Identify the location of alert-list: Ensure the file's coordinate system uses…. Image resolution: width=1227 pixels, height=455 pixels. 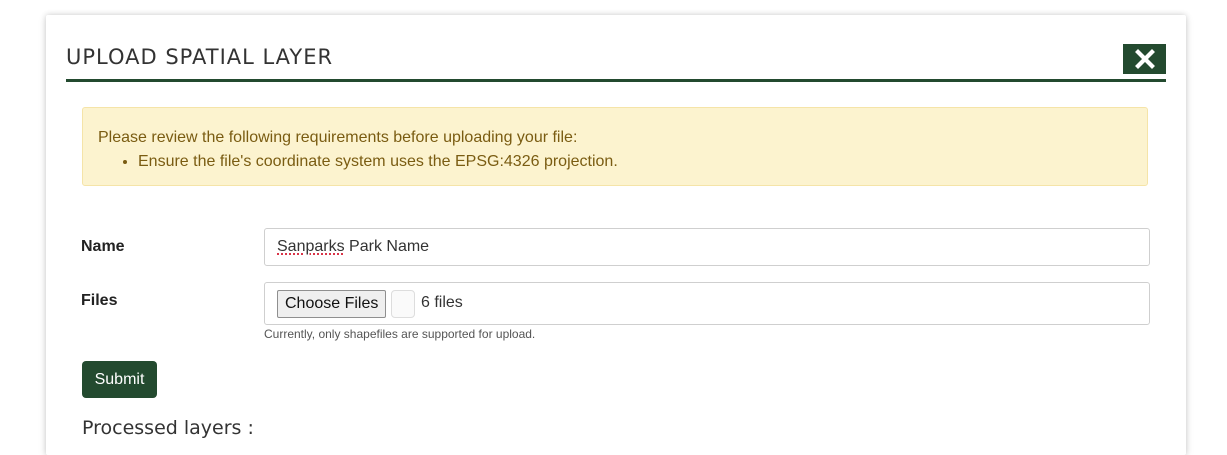
(370, 162).